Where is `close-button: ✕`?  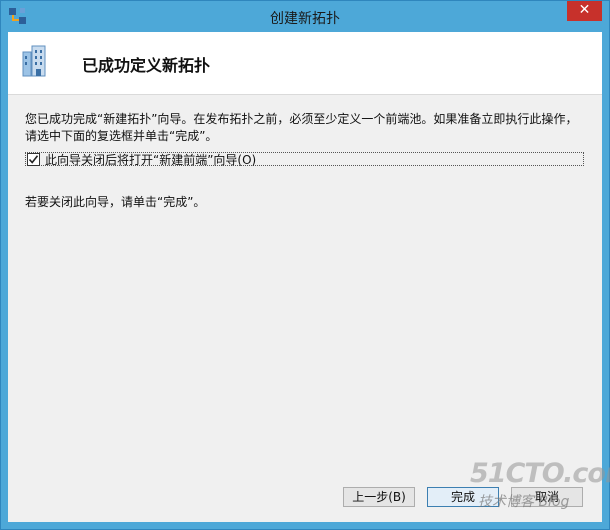
close-button: ✕ is located at coordinates (584, 11).